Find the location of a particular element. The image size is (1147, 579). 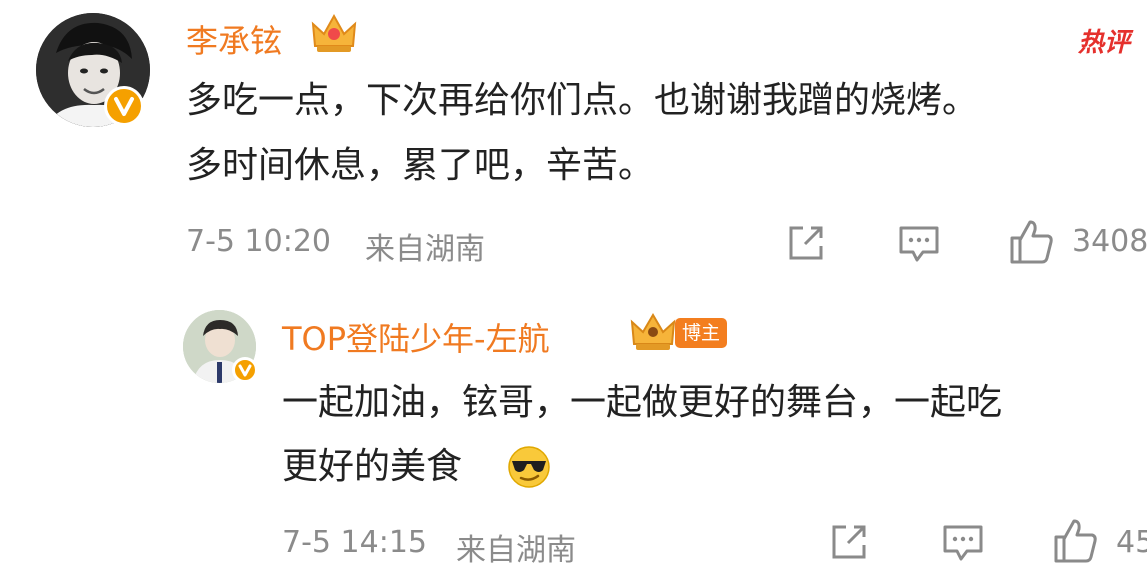

comment-text-line1: 多吃一点，下次再给你们点。也谢谢我蹭的烧烤。 is located at coordinates (582, 100).